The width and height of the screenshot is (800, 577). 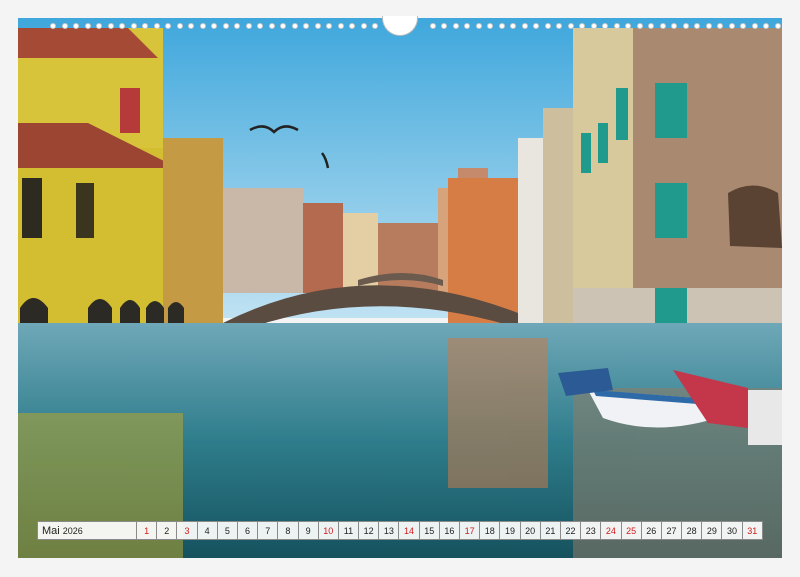 What do you see at coordinates (571, 530) in the screenshot?
I see `day-cell: 22` at bounding box center [571, 530].